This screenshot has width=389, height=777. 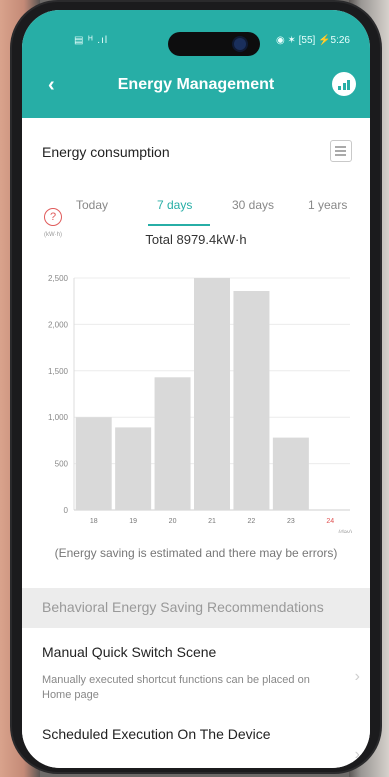 I want to click on tab-1-years: 1 years, so click(x=327, y=205).